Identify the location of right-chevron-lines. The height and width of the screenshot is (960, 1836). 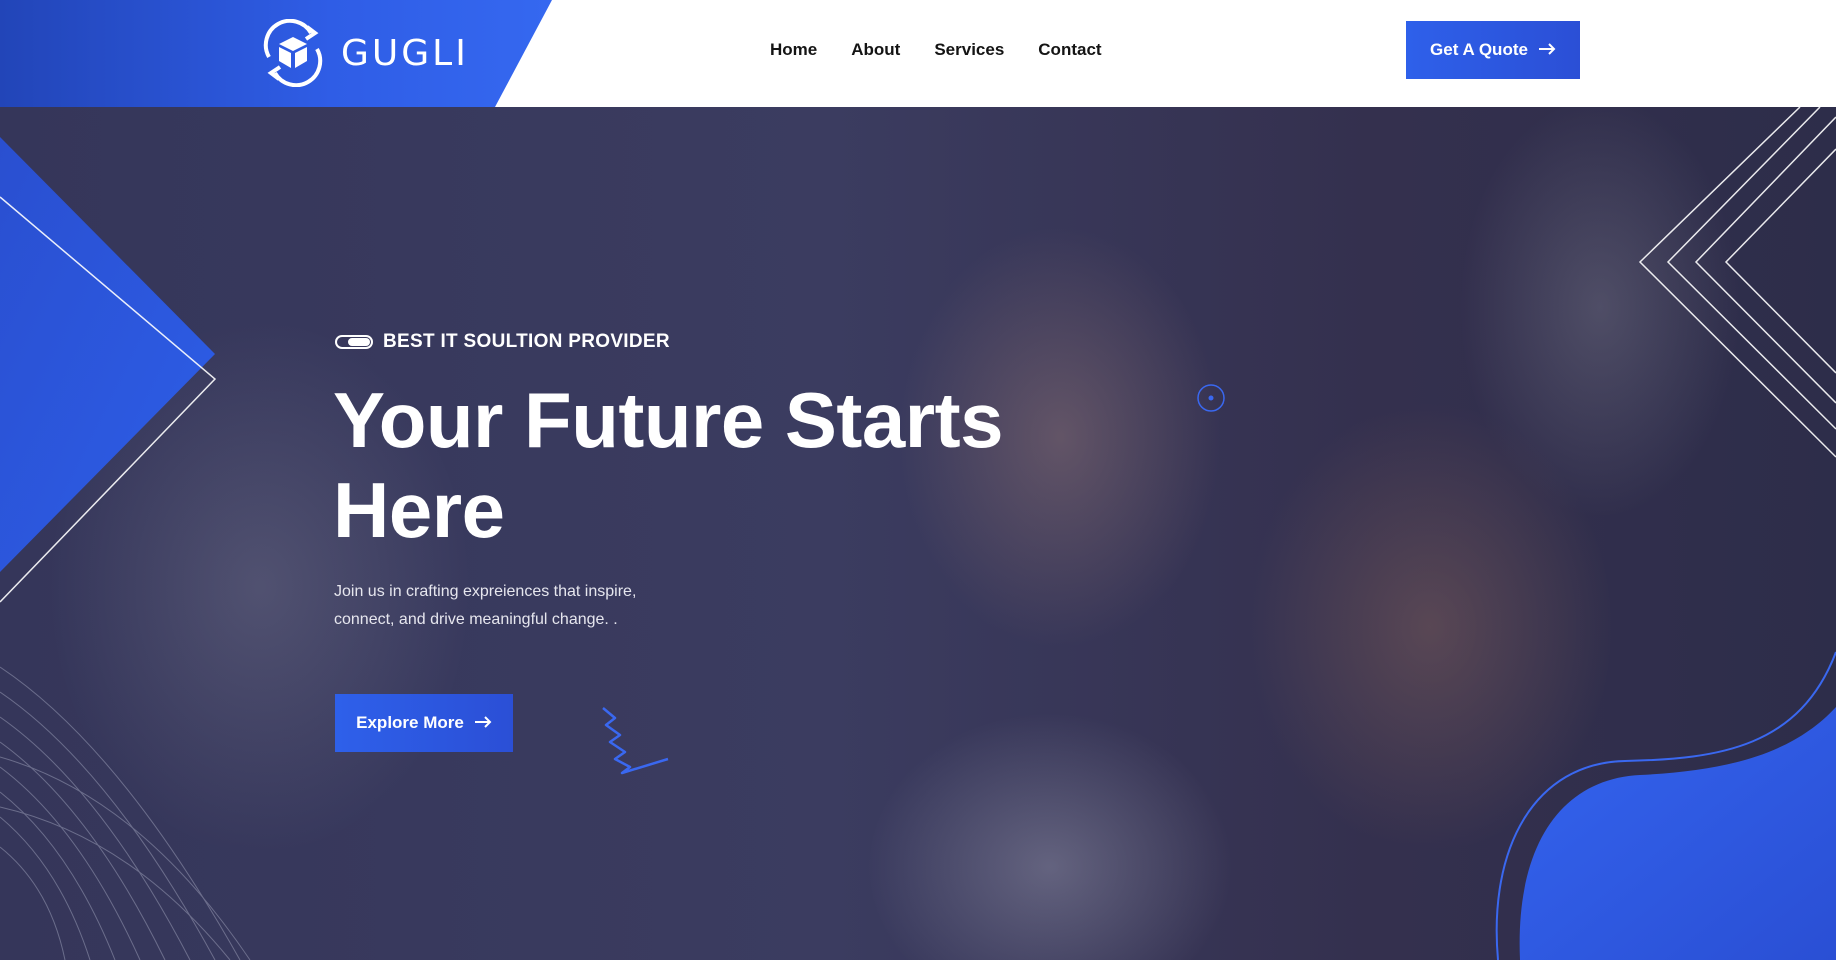
(1737, 282).